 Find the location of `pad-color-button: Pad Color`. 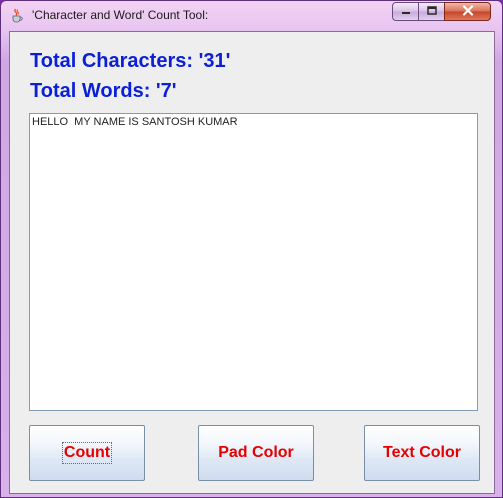

pad-color-button: Pad Color is located at coordinates (256, 453).